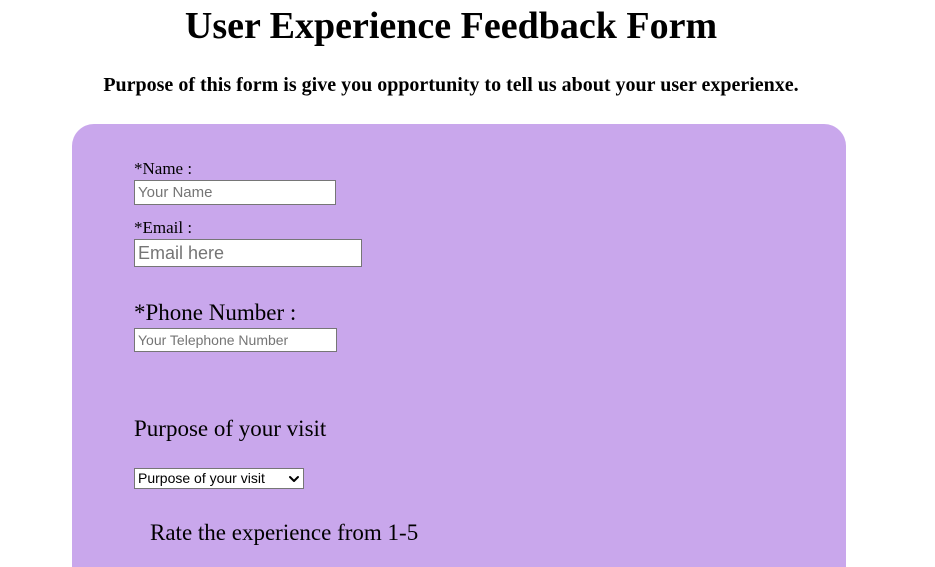 Image resolution: width=935 pixels, height=567 pixels. Describe the element at coordinates (235, 340) in the screenshot. I see `phone-input` at that location.